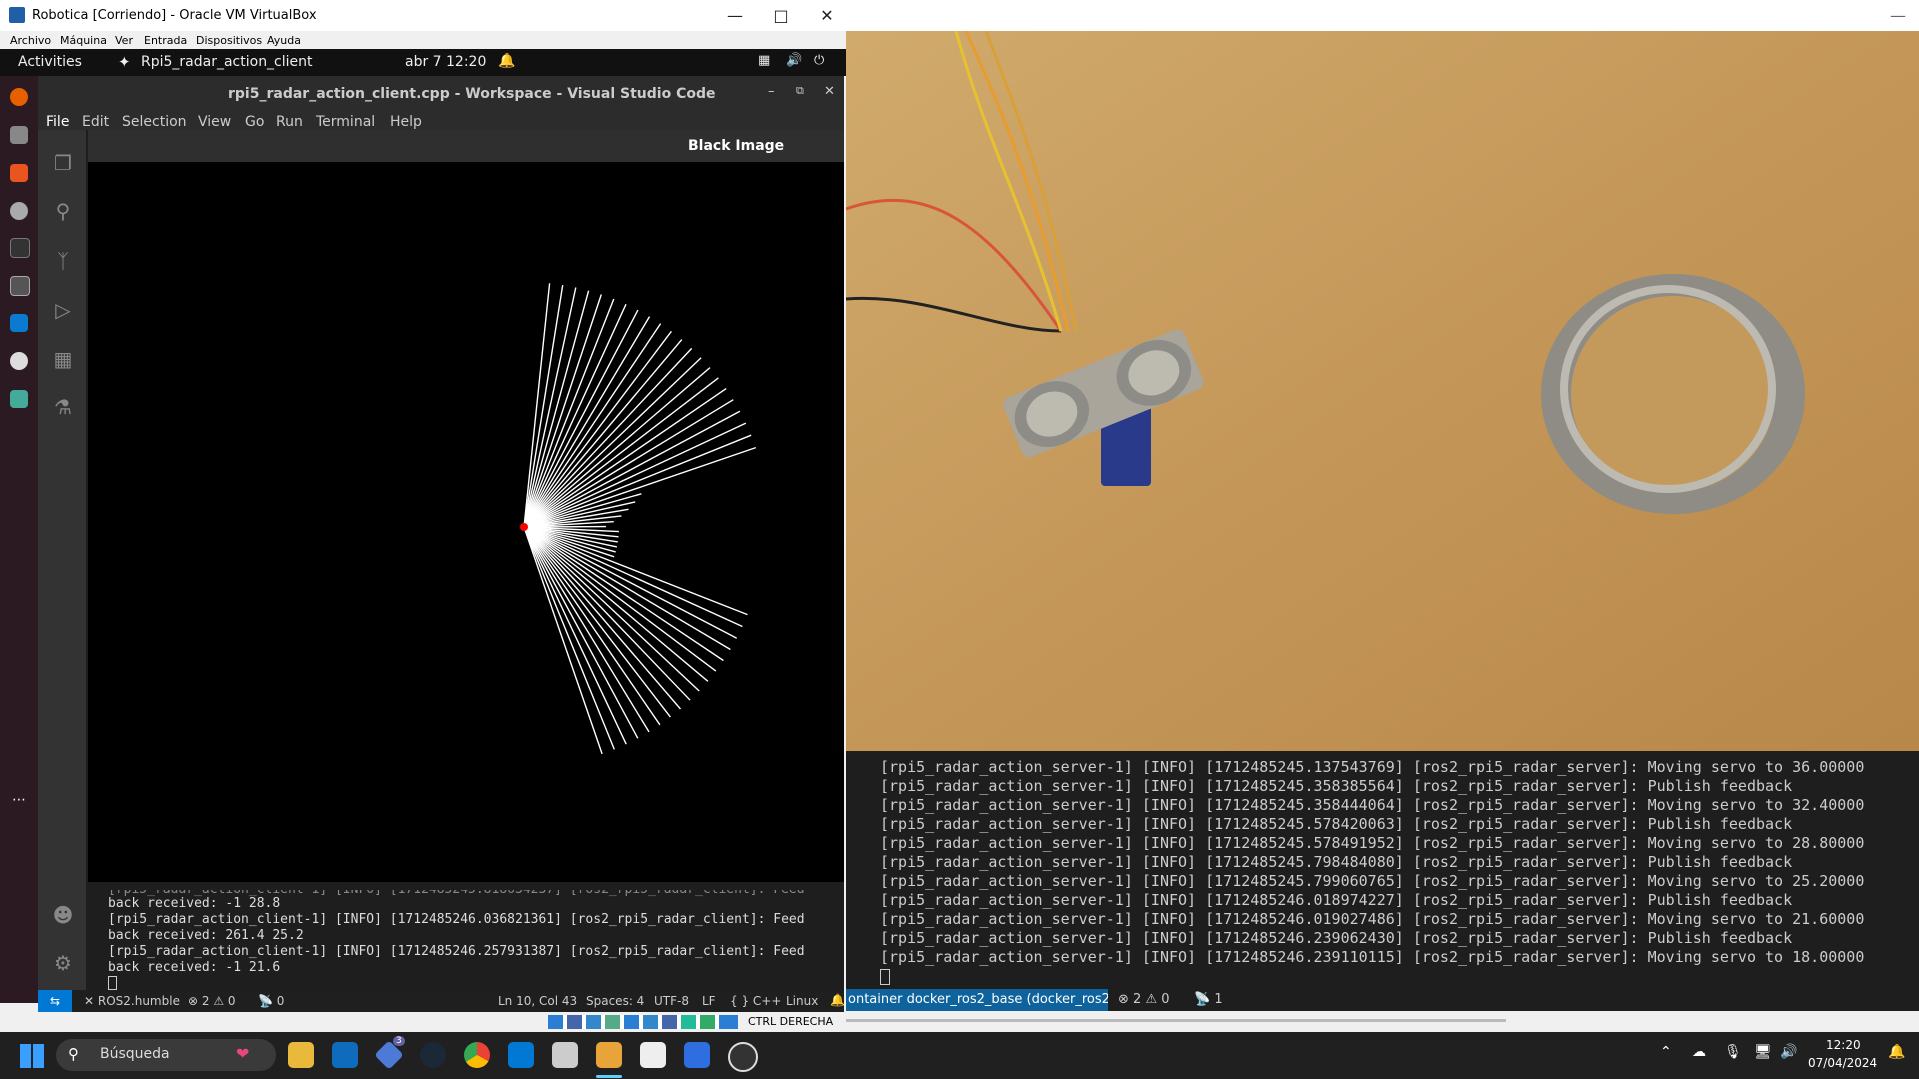  I want to click on run-debug-icon: ▷, so click(63, 310).